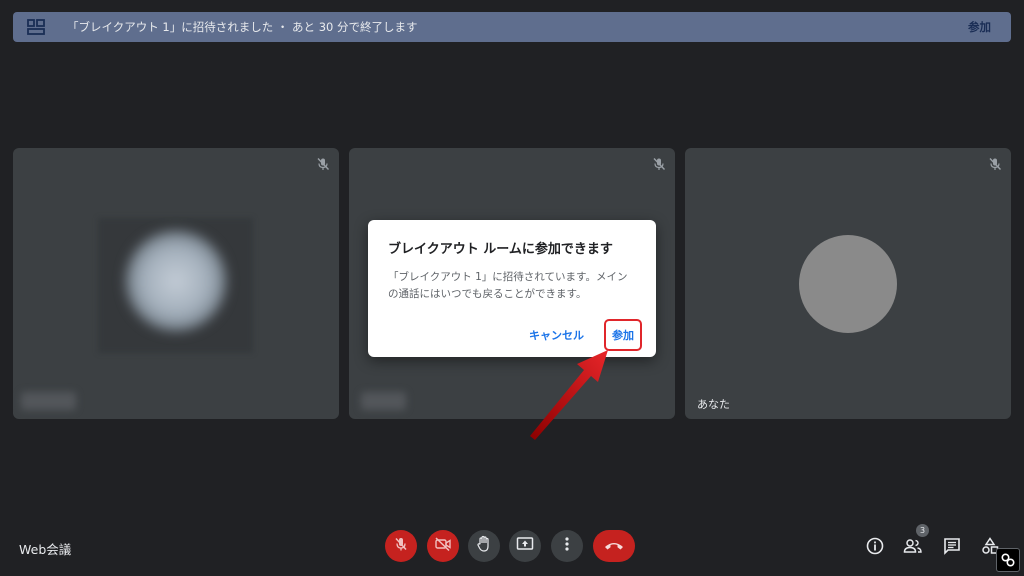 The height and width of the screenshot is (576, 1024). I want to click on meeting-info-icon, so click(875, 546).